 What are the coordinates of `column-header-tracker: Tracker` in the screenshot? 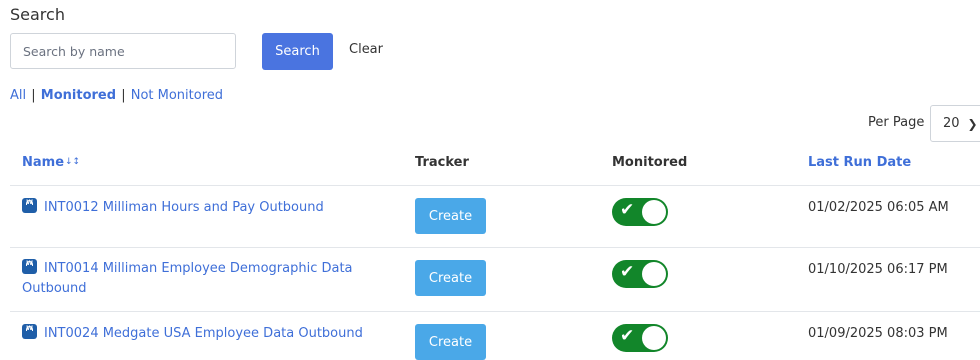 It's located at (442, 162).